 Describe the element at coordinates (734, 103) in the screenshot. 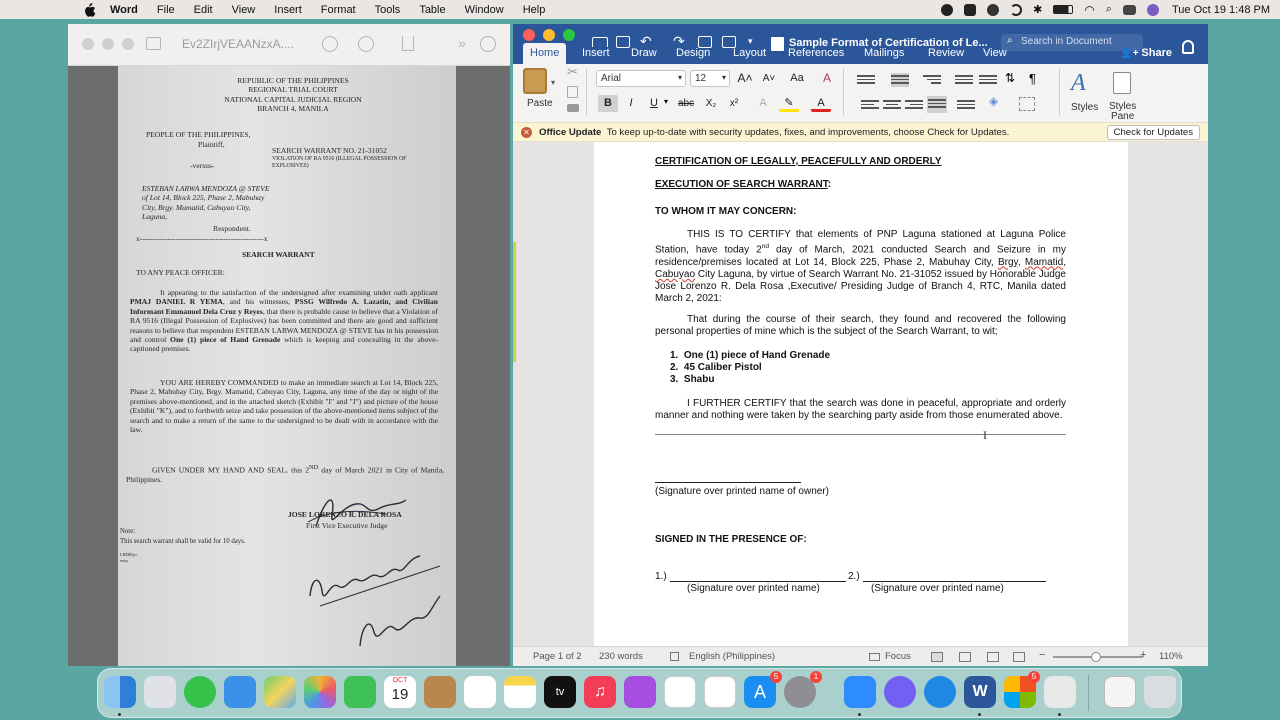

I see `superscript-icon: x²` at that location.